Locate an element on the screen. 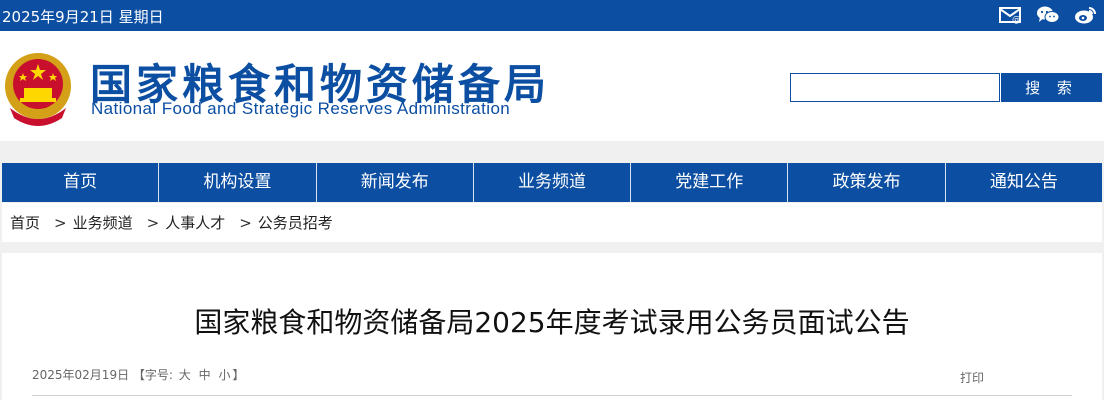  font-size-medium: 中 is located at coordinates (205, 375).